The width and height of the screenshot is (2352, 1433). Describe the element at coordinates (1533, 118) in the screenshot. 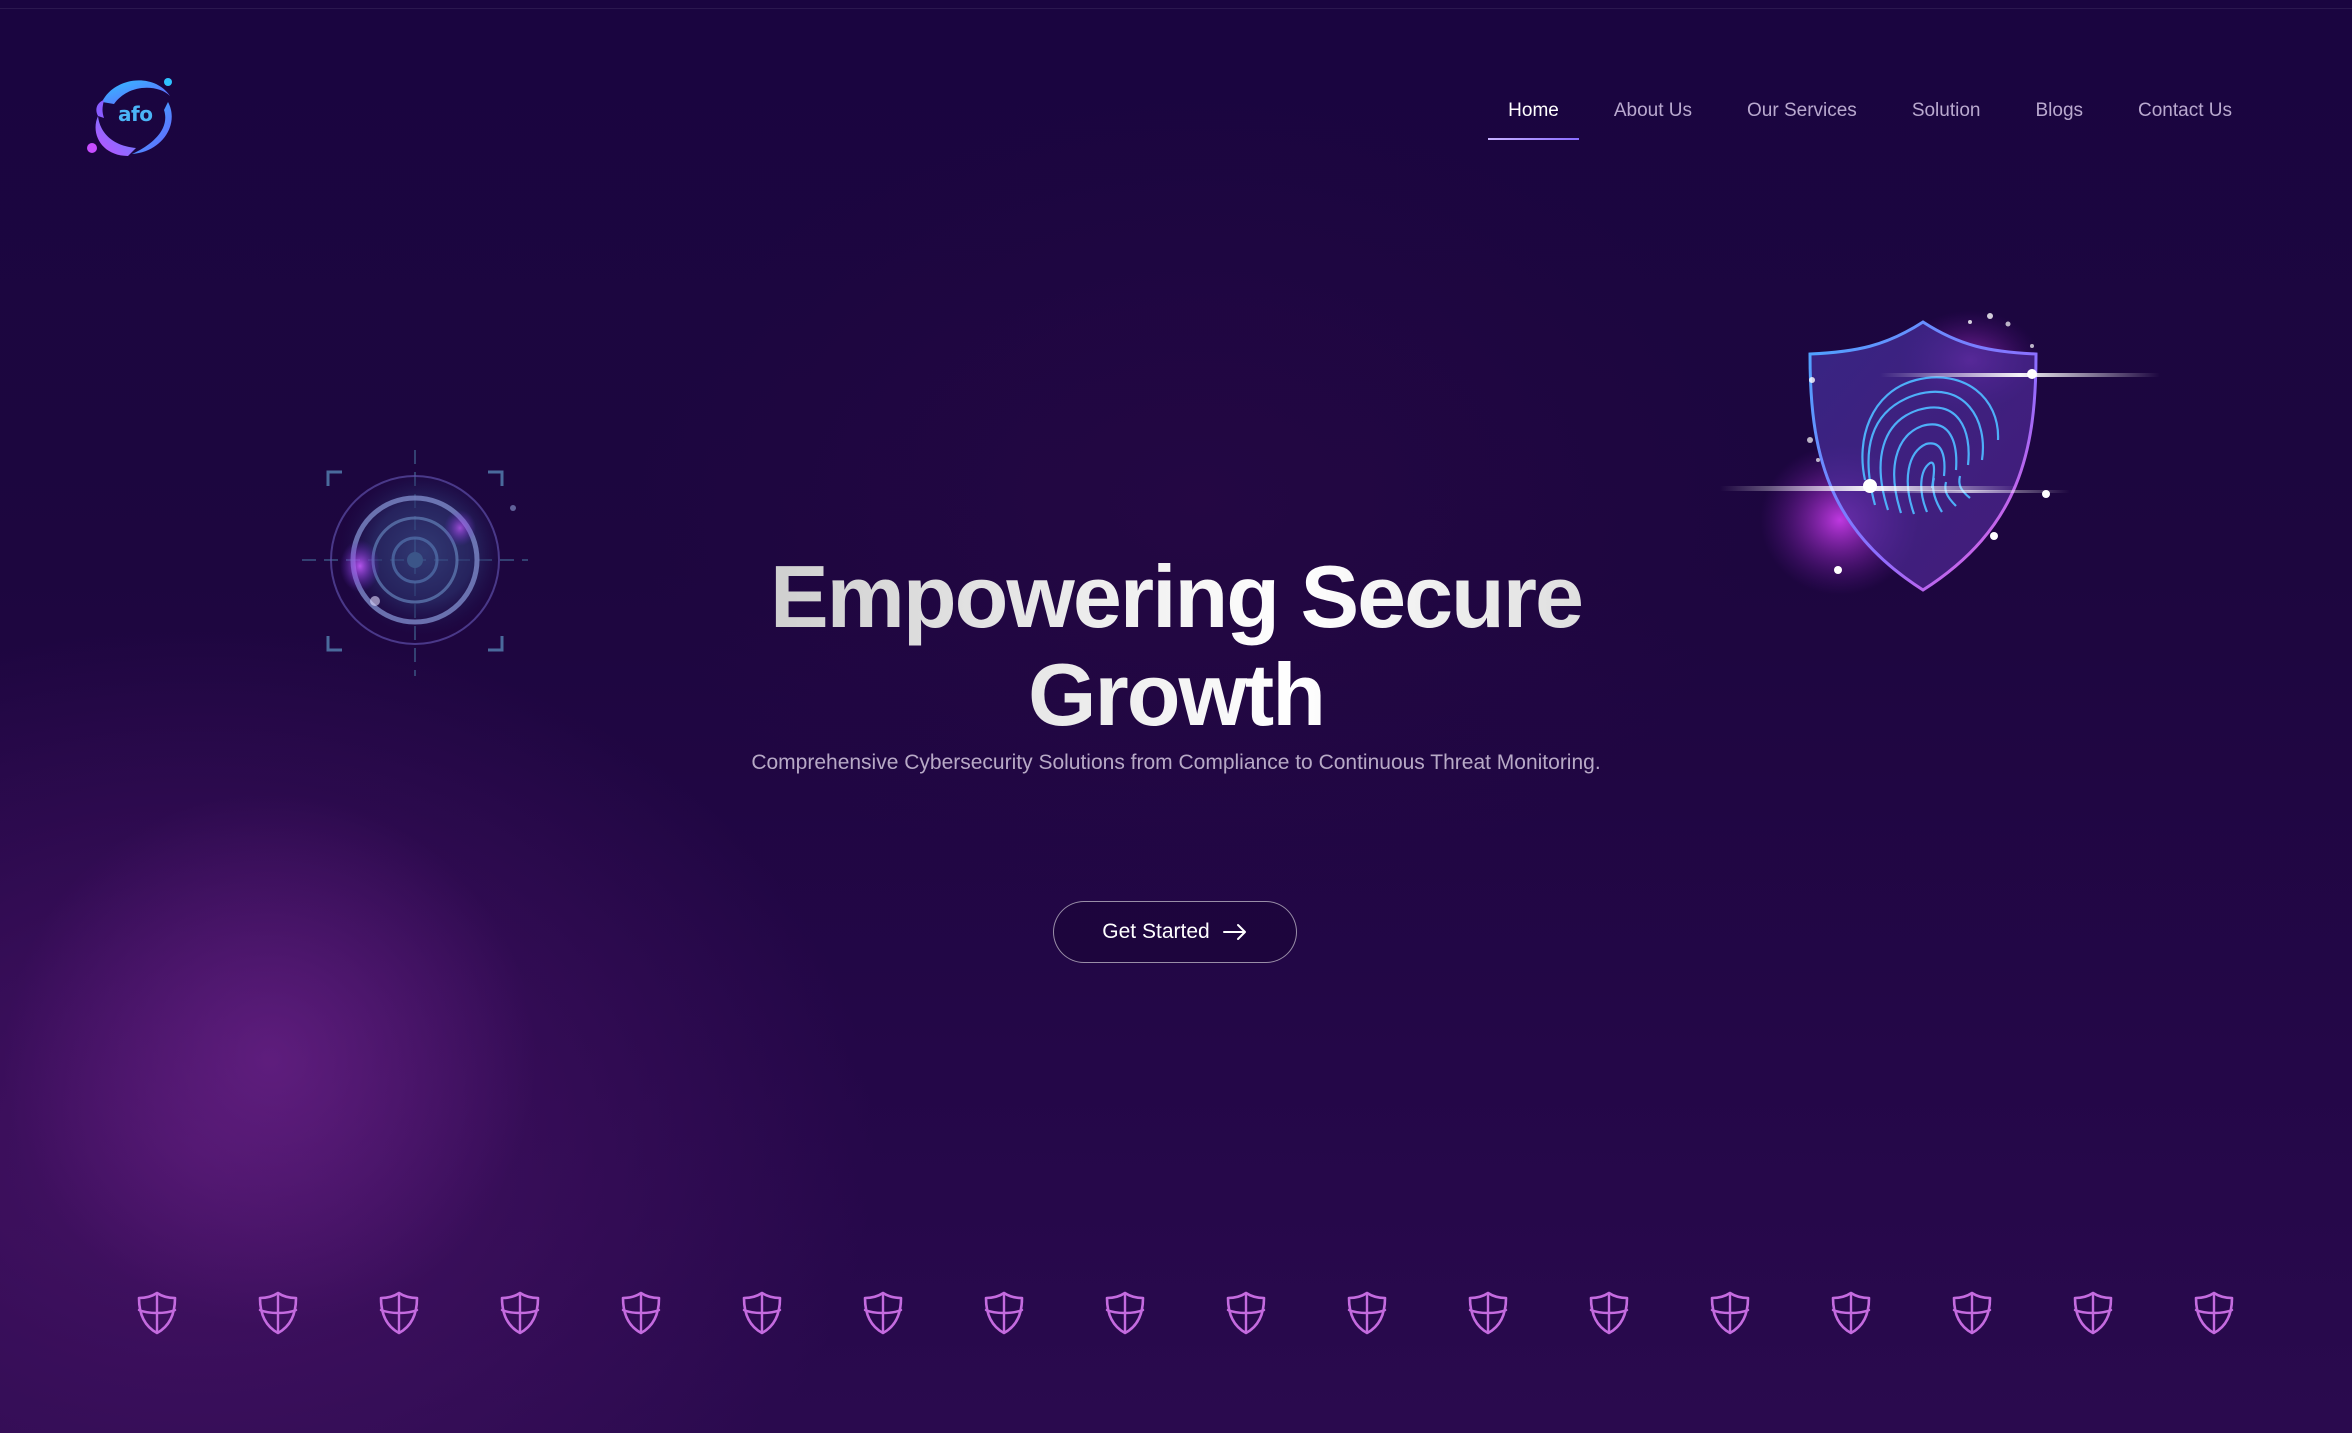

I see `nav-home: Home` at that location.